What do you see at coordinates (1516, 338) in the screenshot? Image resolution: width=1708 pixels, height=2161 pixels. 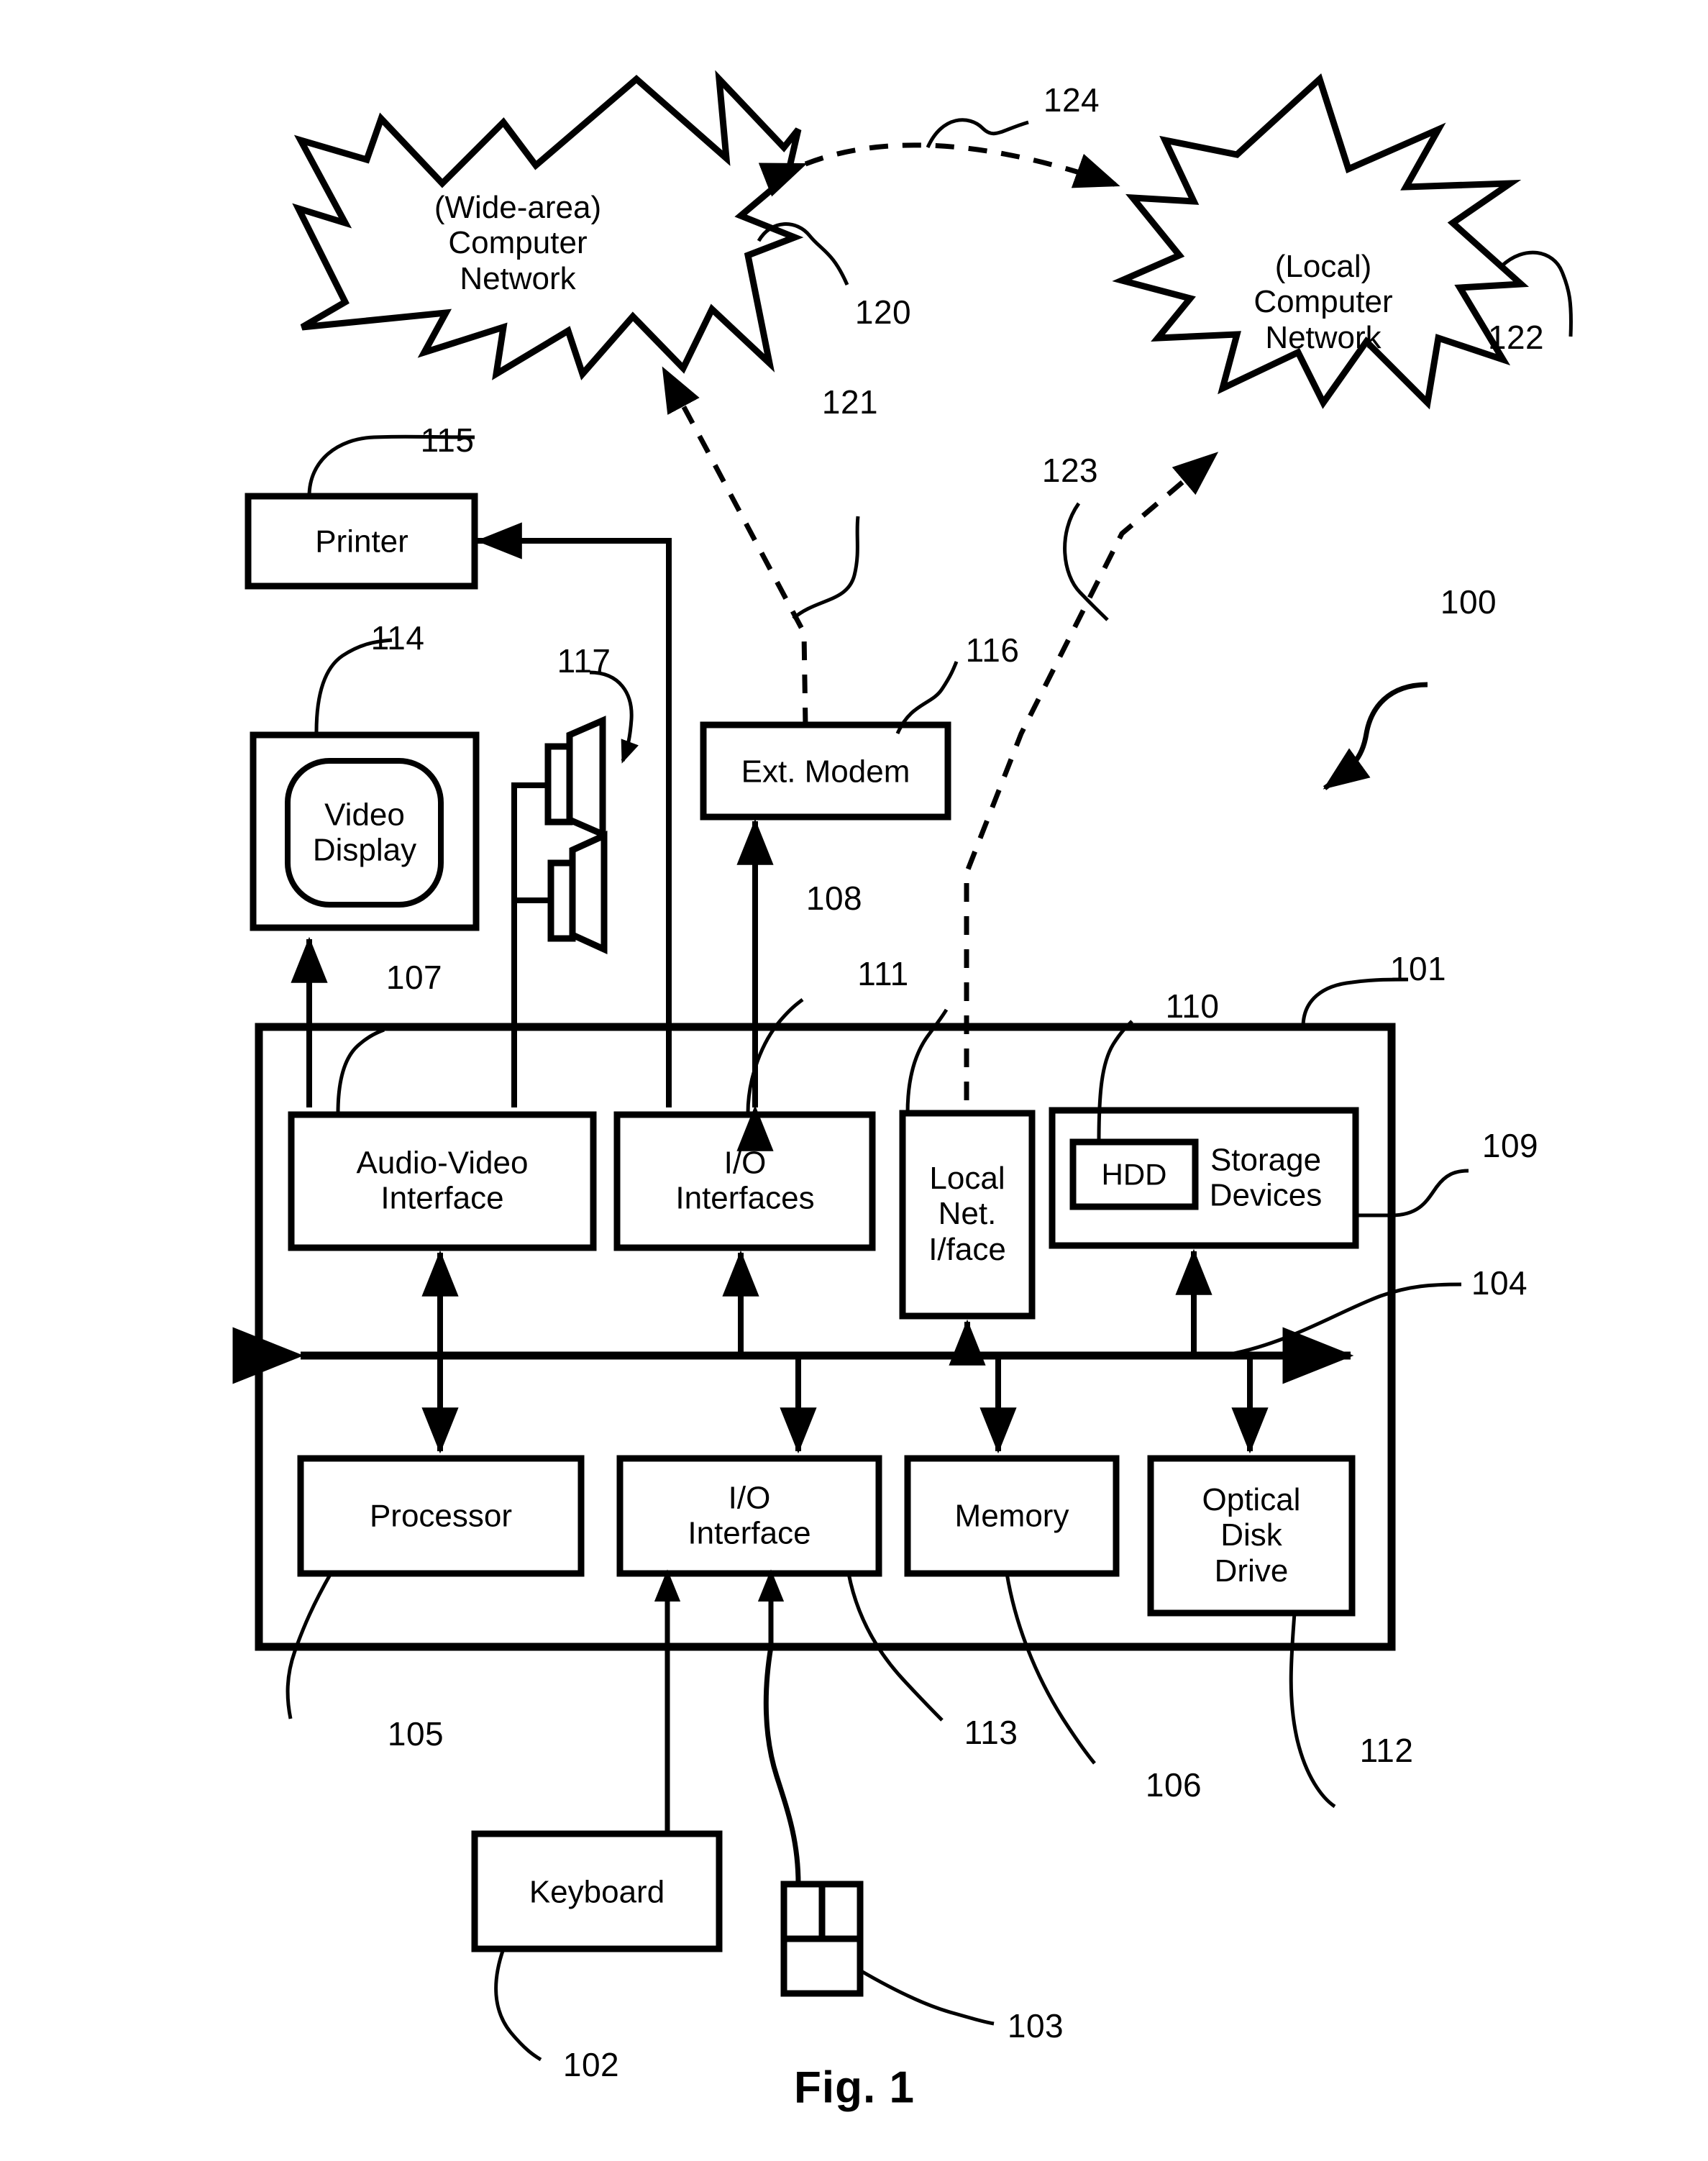 I see `ref-122: 122` at bounding box center [1516, 338].